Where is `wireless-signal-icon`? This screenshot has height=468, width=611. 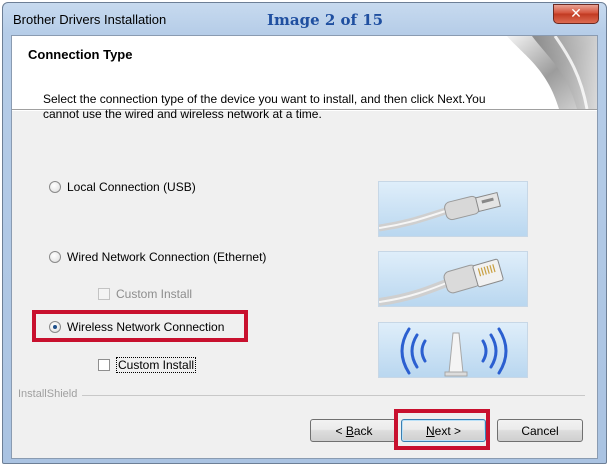
wireless-signal-icon is located at coordinates (453, 350).